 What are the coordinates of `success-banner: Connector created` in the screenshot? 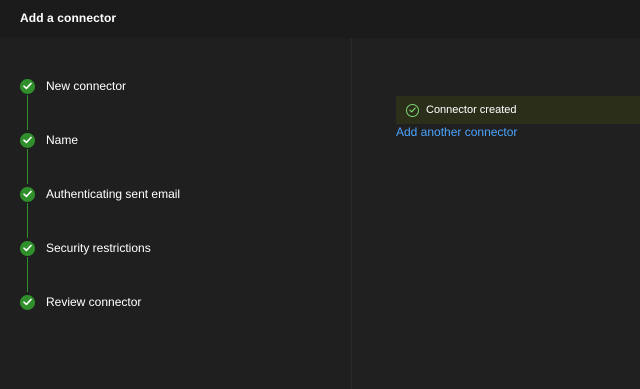 It's located at (518, 110).